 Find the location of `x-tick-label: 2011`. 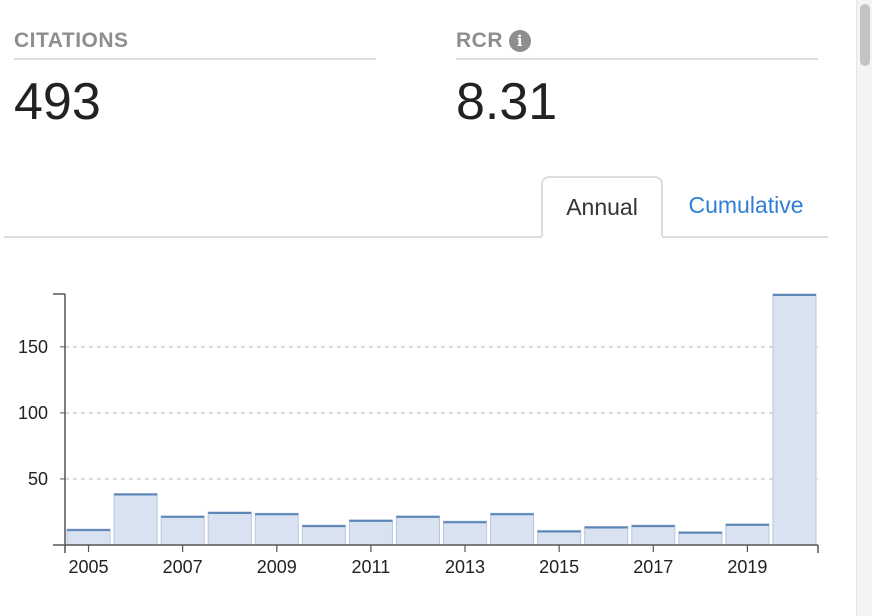

x-tick-label: 2011 is located at coordinates (371, 567).